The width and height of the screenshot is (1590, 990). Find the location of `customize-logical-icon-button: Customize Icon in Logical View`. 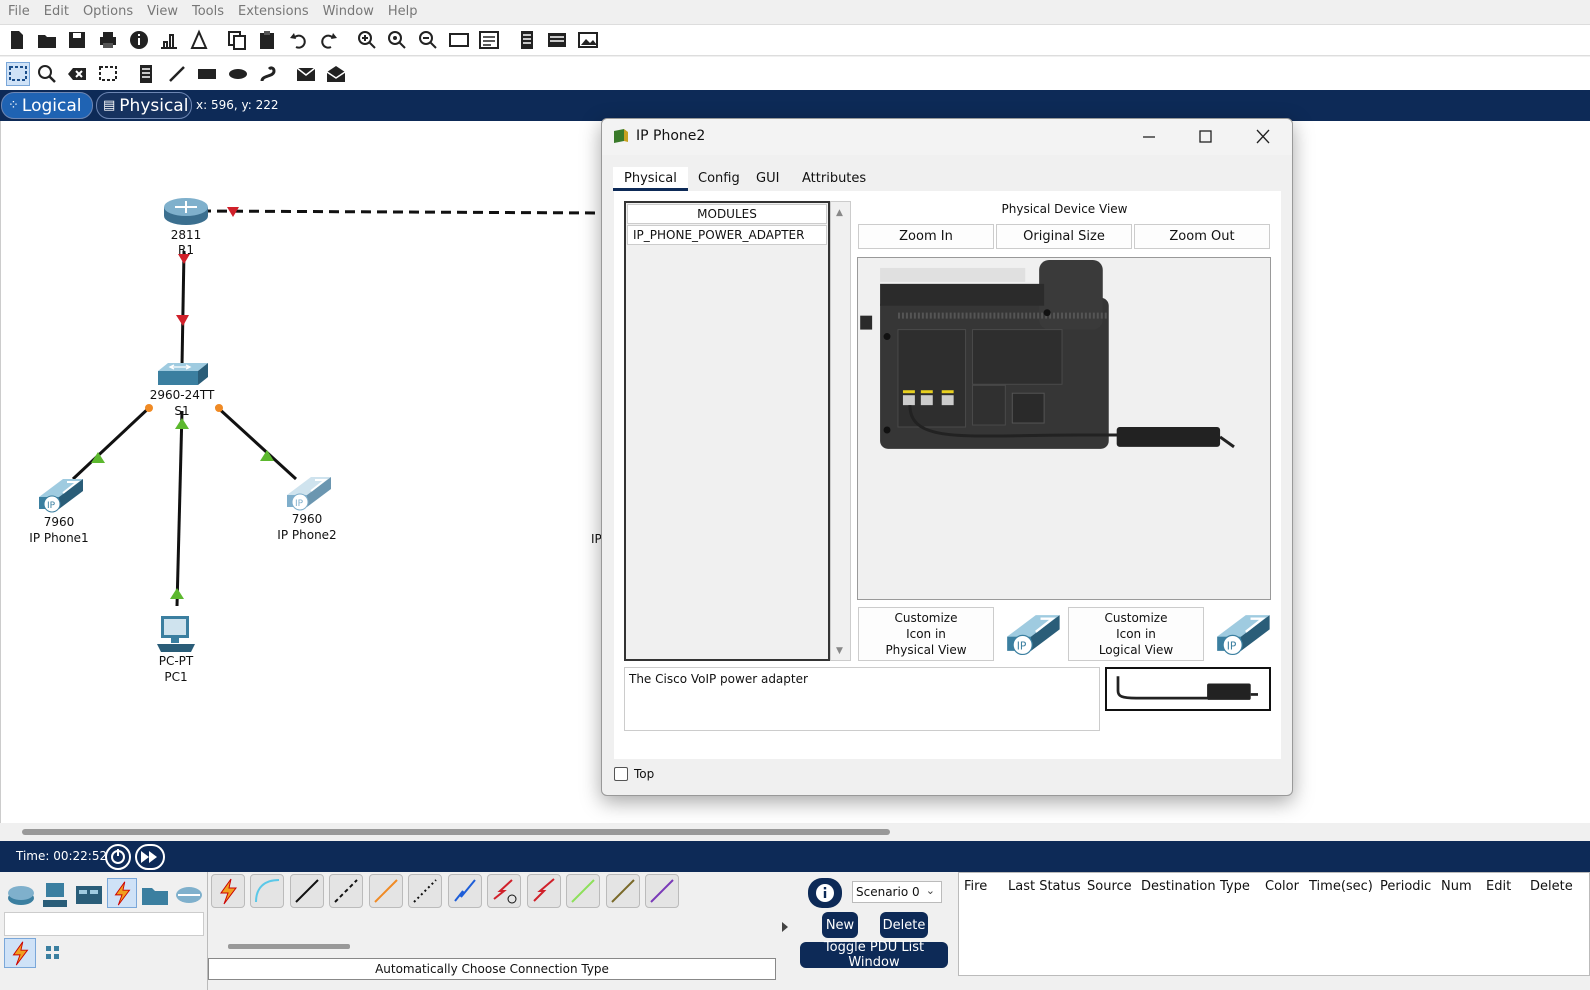

customize-logical-icon-button: Customize Icon in Logical View is located at coordinates (1136, 634).